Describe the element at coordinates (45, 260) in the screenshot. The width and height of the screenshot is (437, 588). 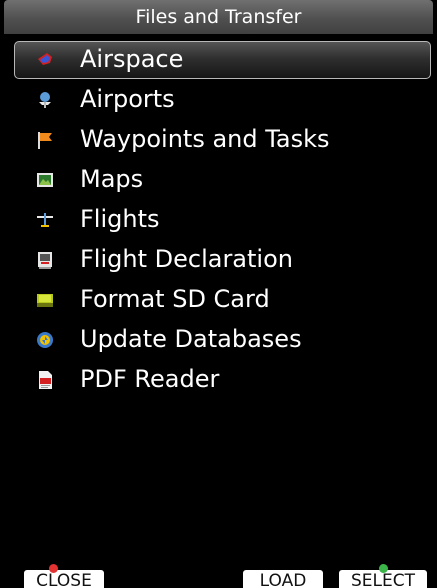
I see `declaration-icon` at that location.